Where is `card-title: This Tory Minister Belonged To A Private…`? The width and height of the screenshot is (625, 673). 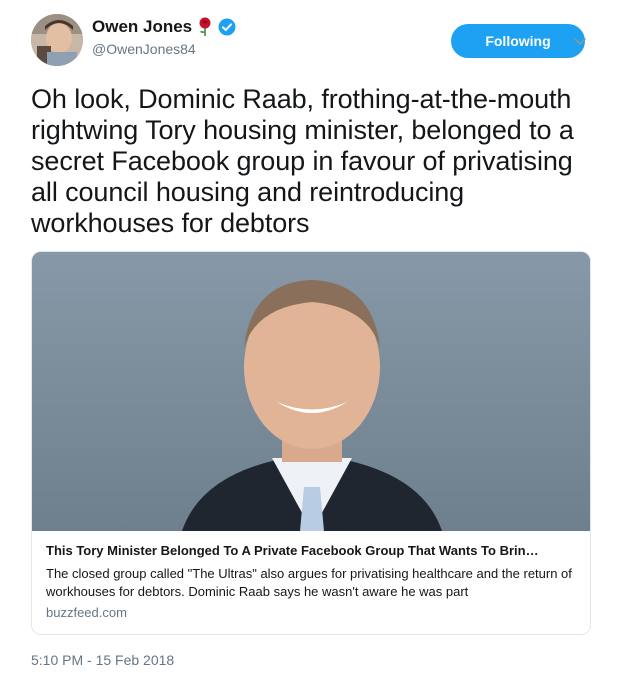
card-title: This Tory Minister Belonged To A Private… is located at coordinates (311, 550).